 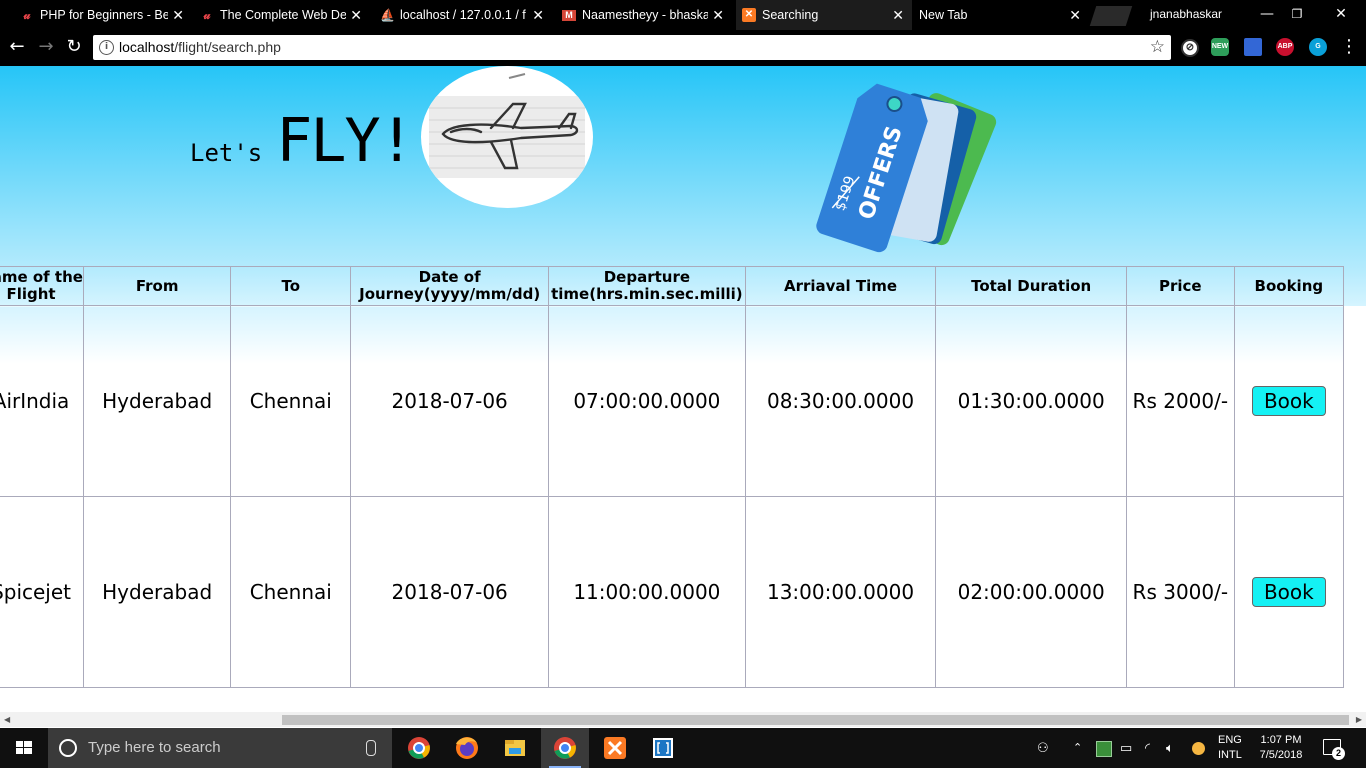 What do you see at coordinates (1077, 748) in the screenshot?
I see `show-hidden-icons: ⌃` at bounding box center [1077, 748].